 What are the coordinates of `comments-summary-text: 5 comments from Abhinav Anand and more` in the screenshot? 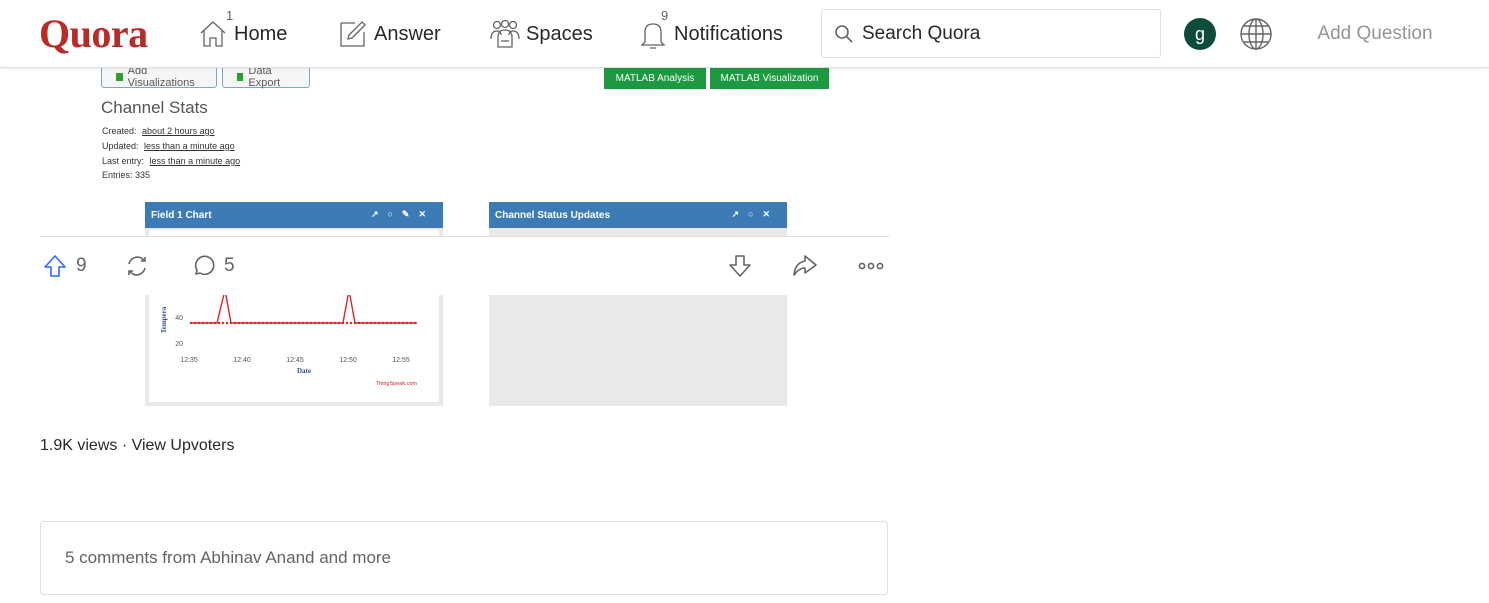 It's located at (228, 557).